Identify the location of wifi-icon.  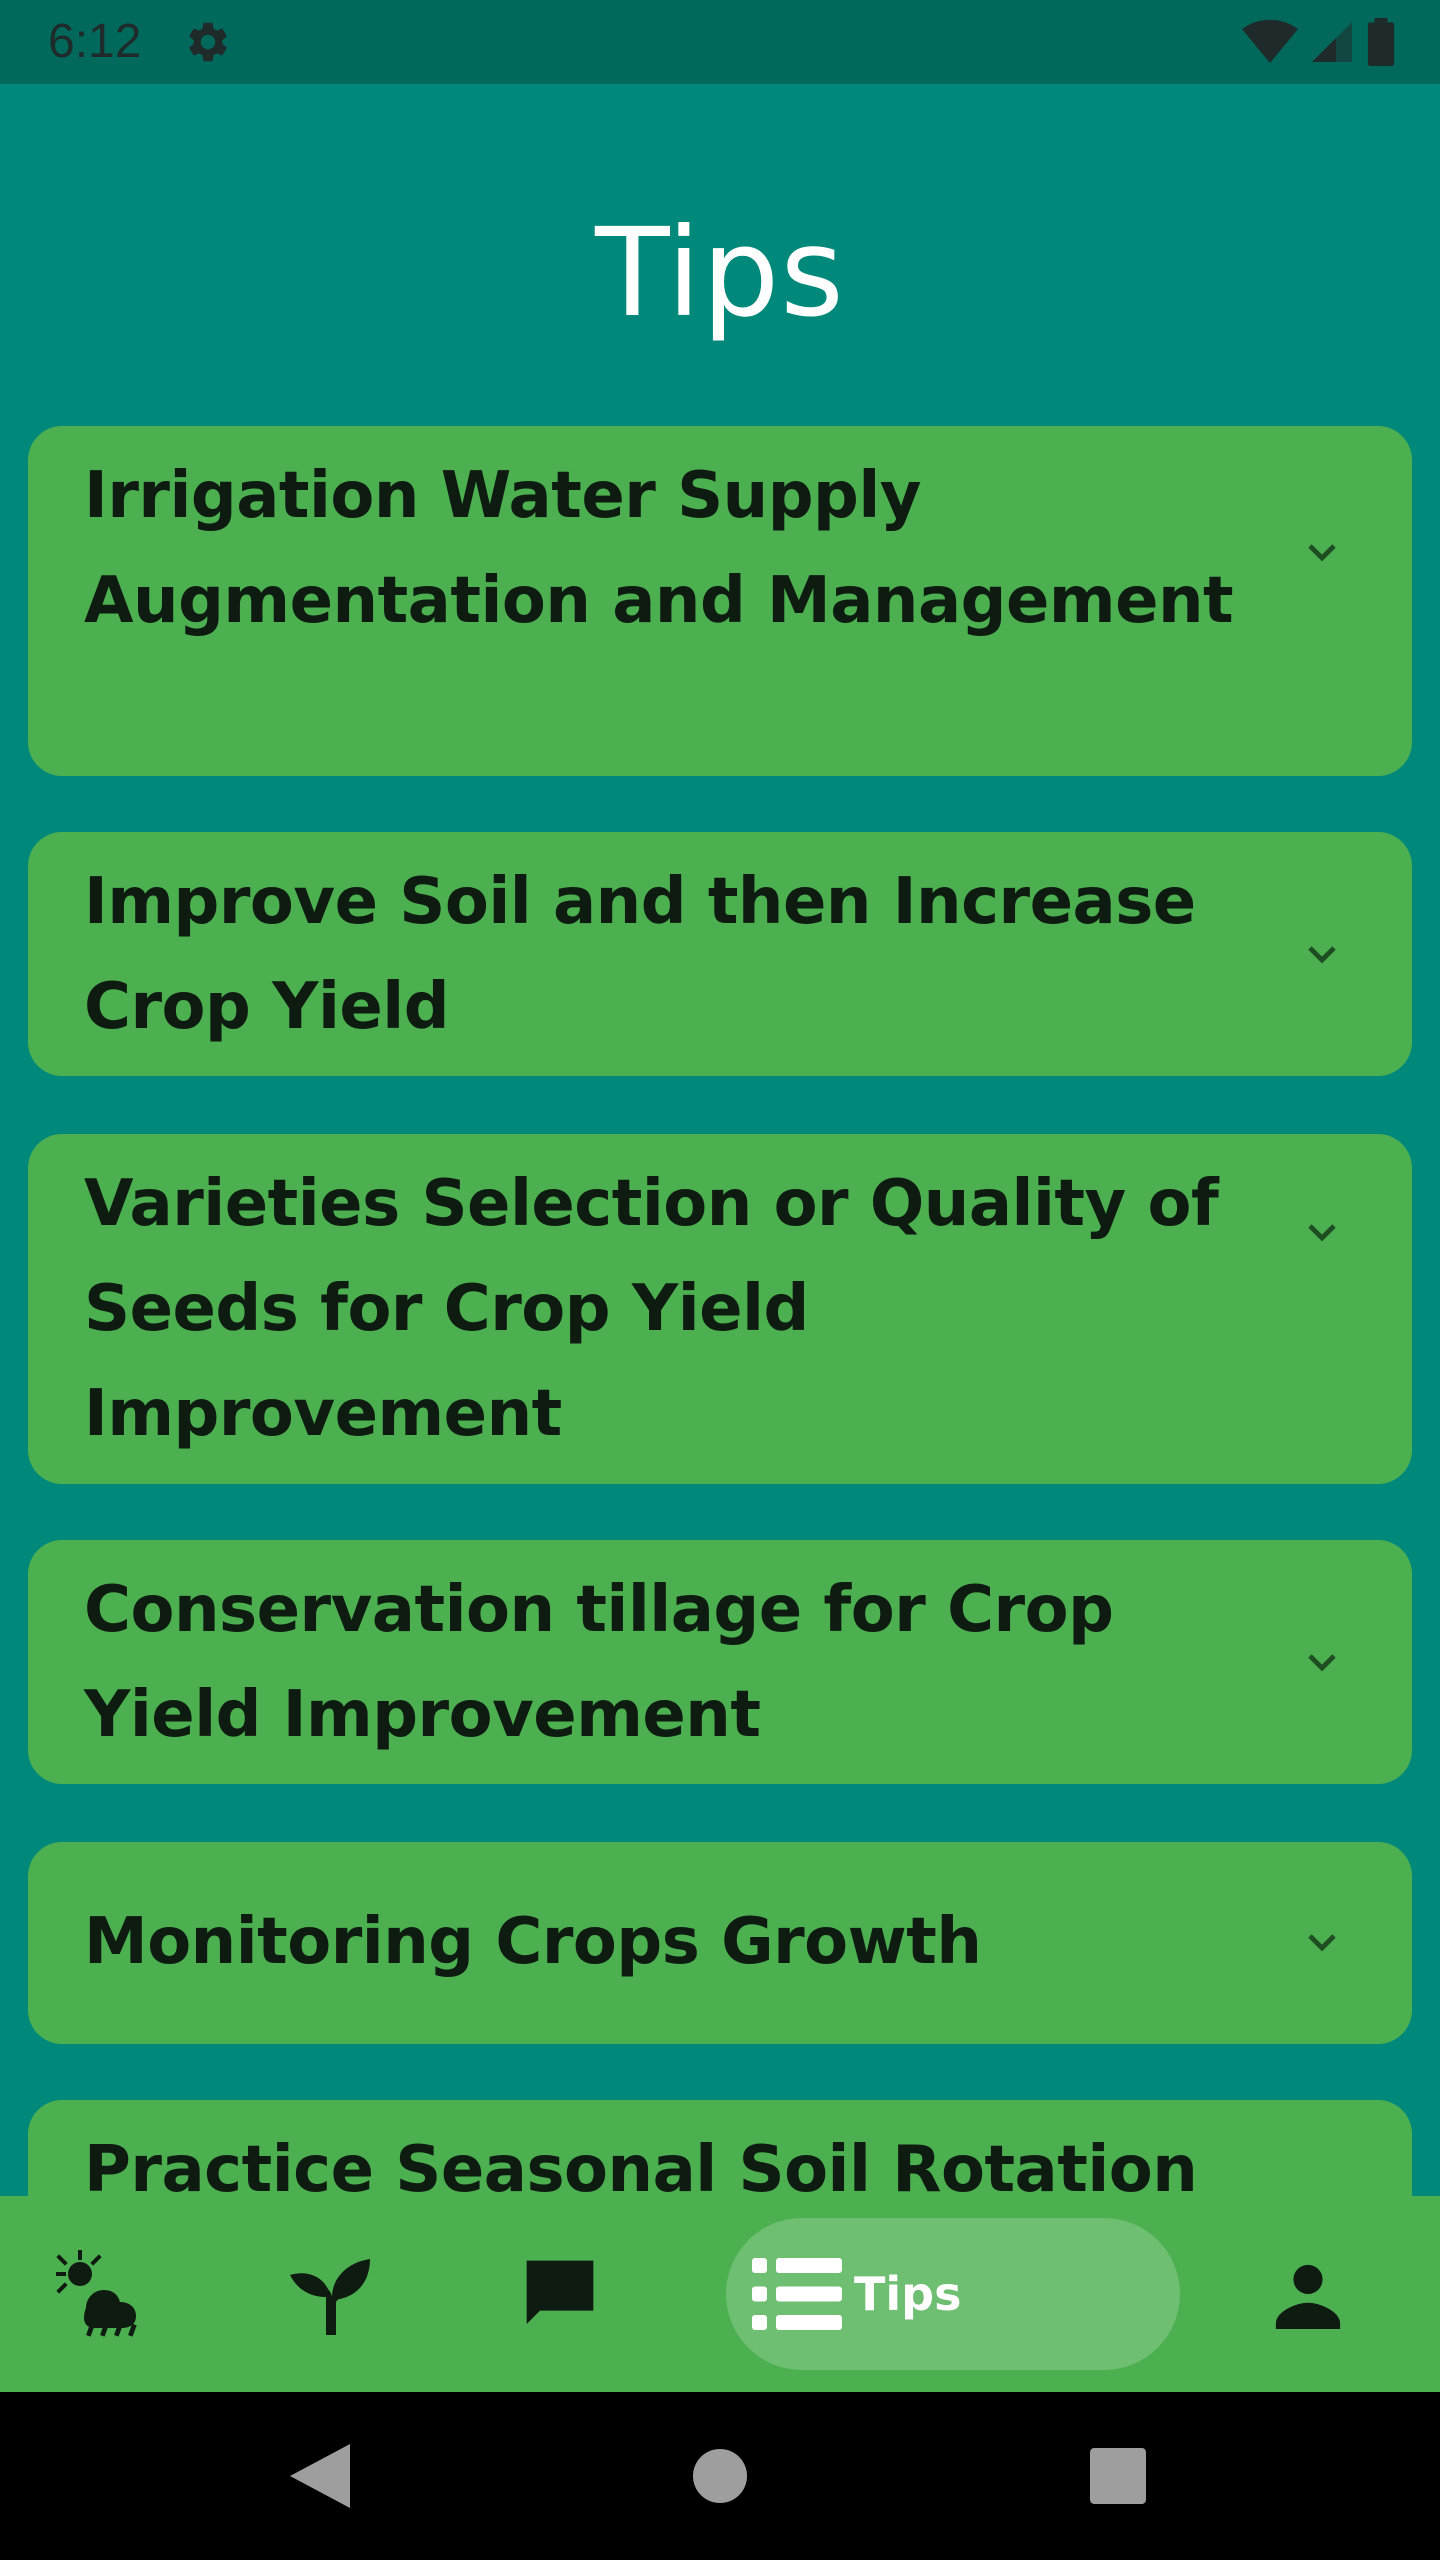
(1270, 41).